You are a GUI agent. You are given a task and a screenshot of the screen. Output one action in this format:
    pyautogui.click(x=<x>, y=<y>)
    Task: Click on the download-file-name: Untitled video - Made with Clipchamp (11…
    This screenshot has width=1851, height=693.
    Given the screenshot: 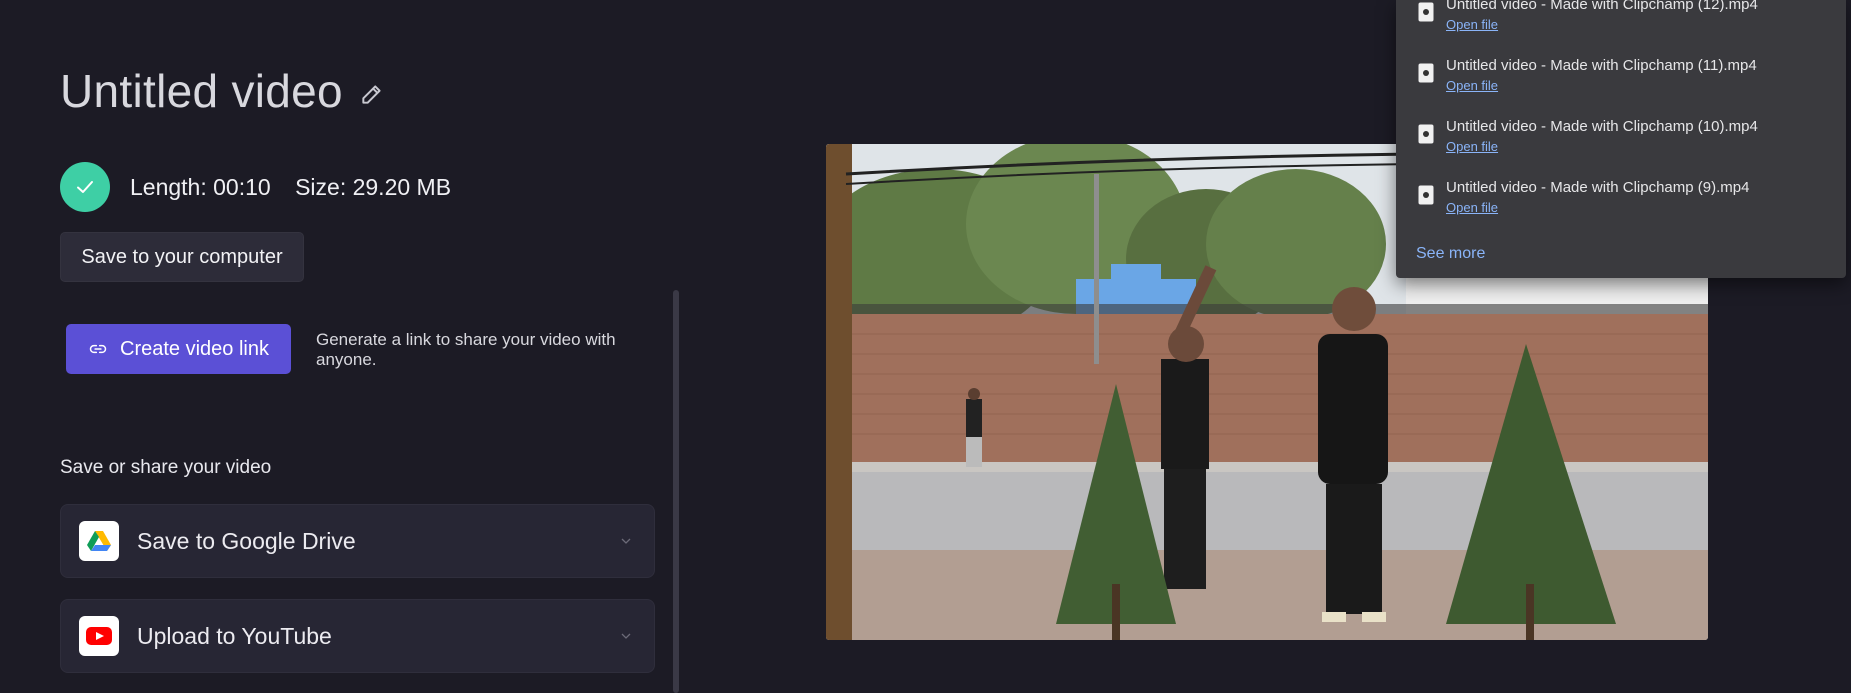 What is the action you would take?
    pyautogui.click(x=1601, y=65)
    